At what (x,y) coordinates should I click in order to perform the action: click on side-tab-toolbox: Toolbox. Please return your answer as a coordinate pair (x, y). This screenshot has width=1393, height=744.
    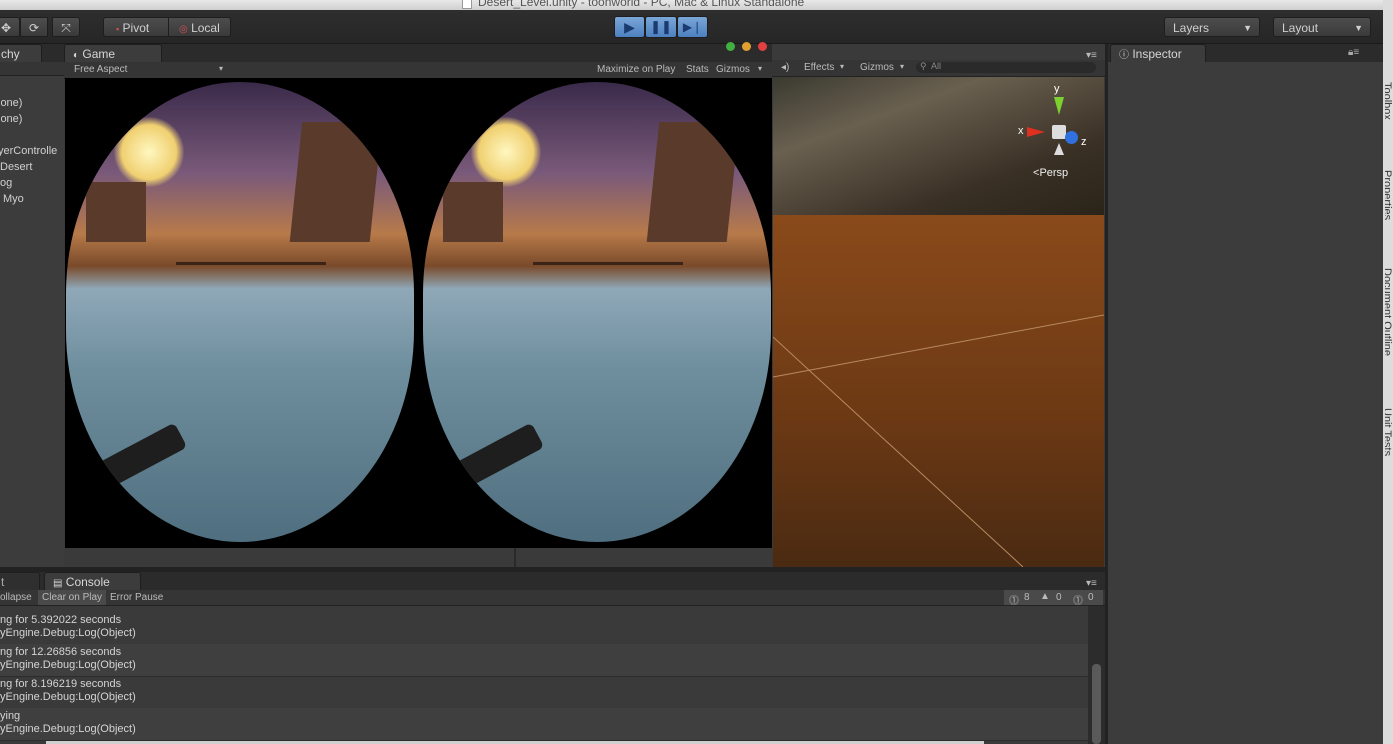
    Looking at the image, I should click on (1389, 112).